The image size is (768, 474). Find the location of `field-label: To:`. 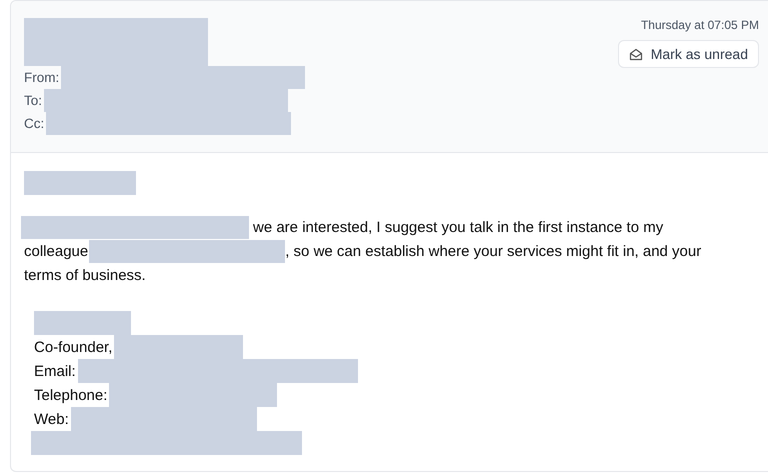

field-label: To: is located at coordinates (33, 100).